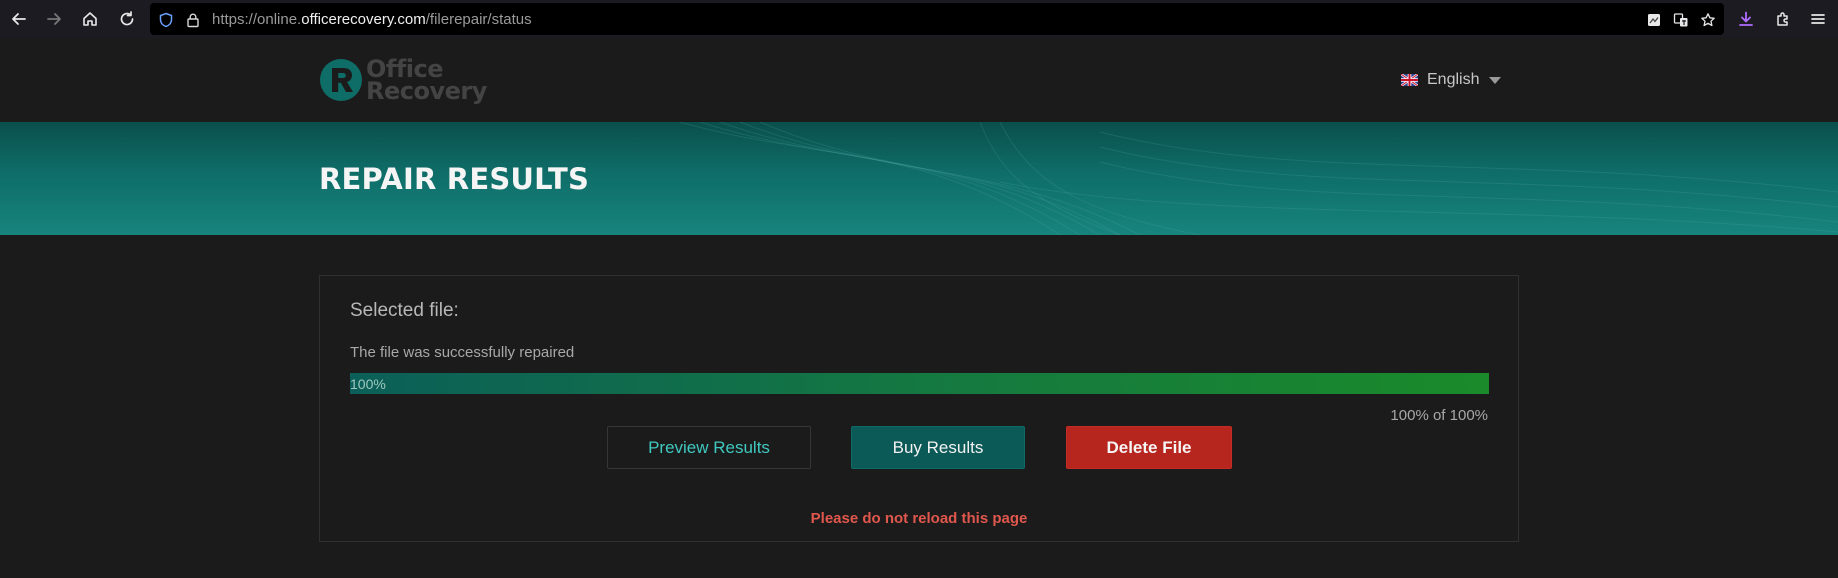  Describe the element at coordinates (462, 352) in the screenshot. I see `repair-status-text: The file was successfully repaired` at that location.